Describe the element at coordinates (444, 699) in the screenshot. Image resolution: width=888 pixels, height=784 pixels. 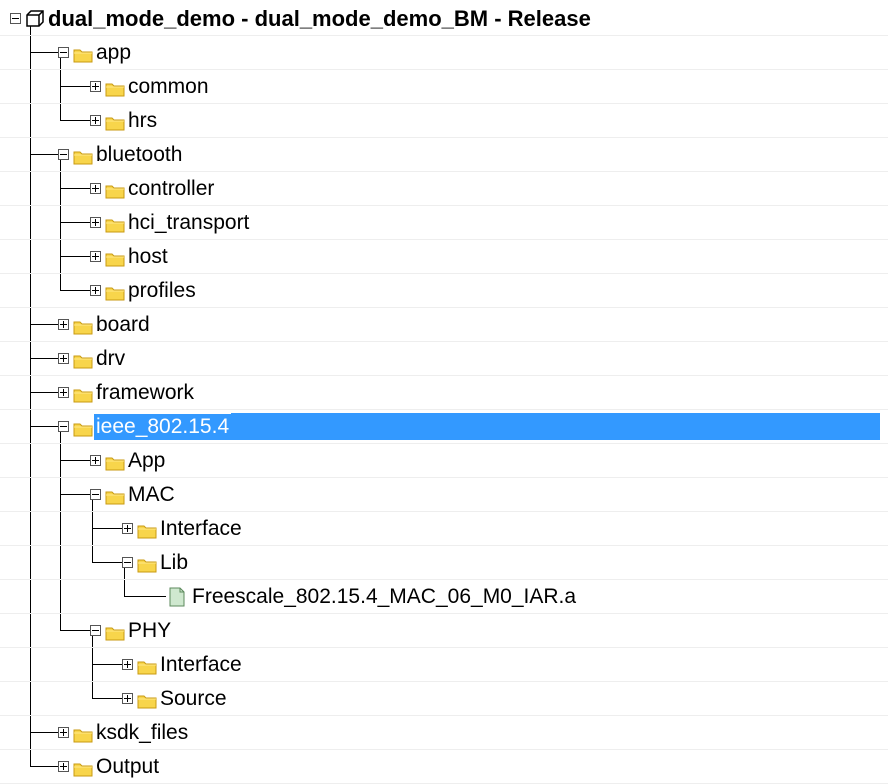
I see `tree-row: Source` at that location.